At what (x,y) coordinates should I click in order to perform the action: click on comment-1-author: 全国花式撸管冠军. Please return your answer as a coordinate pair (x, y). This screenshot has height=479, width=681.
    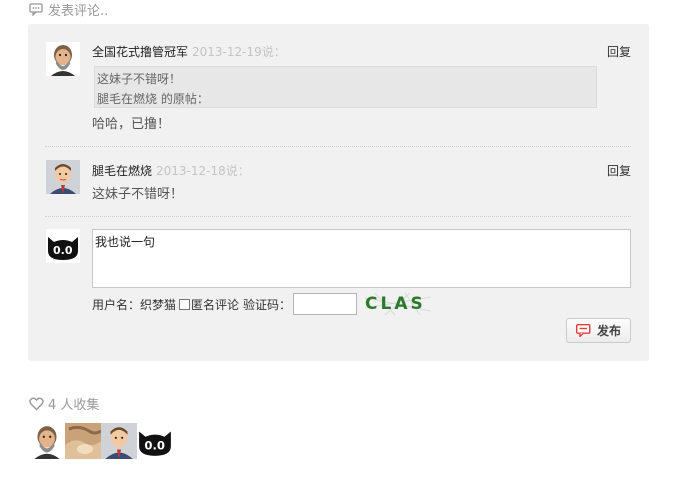
    Looking at the image, I should click on (140, 52).